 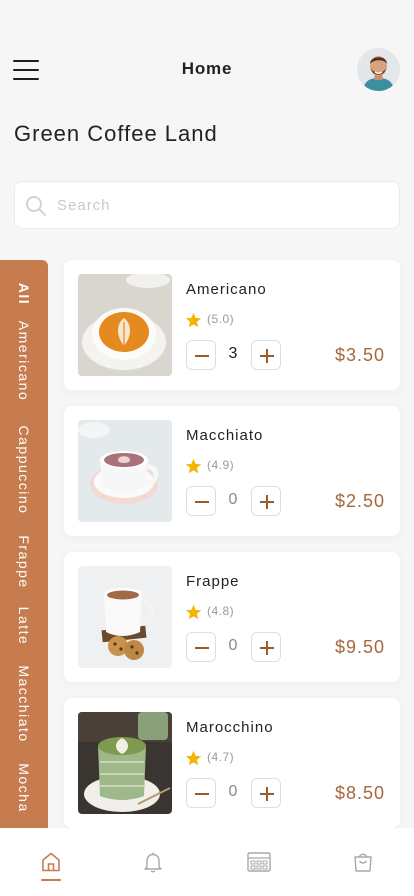 What do you see at coordinates (24, 361) in the screenshot?
I see `category-americano: Americano` at bounding box center [24, 361].